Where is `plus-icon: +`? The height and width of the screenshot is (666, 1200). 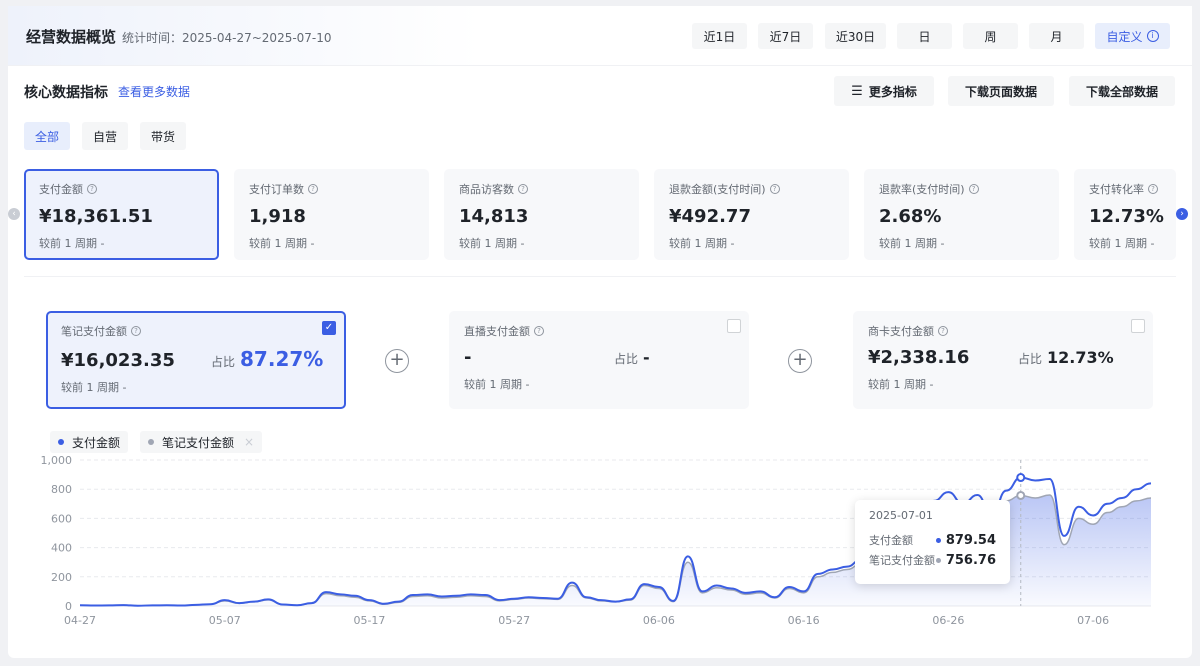
plus-icon: + is located at coordinates (800, 361).